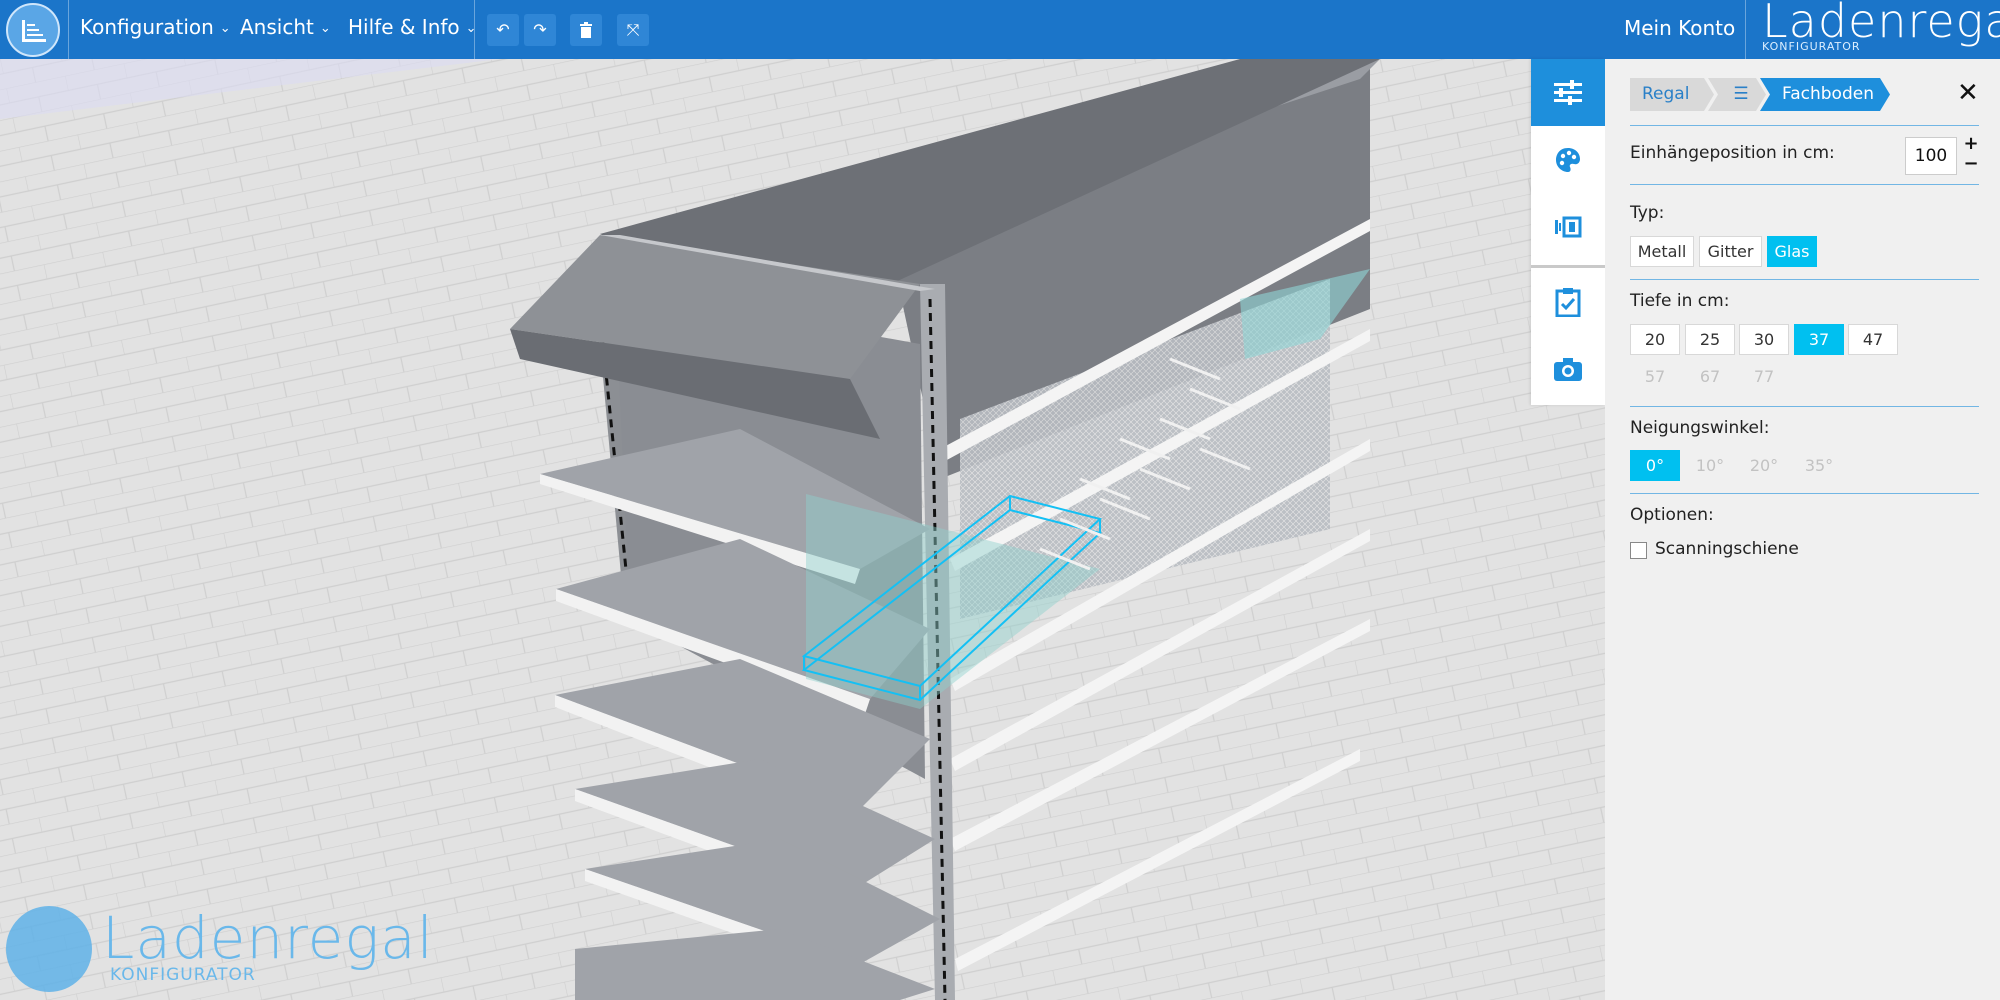 This screenshot has width=2000, height=1000. What do you see at coordinates (277, 27) in the screenshot?
I see `menu-label: Ansicht` at bounding box center [277, 27].